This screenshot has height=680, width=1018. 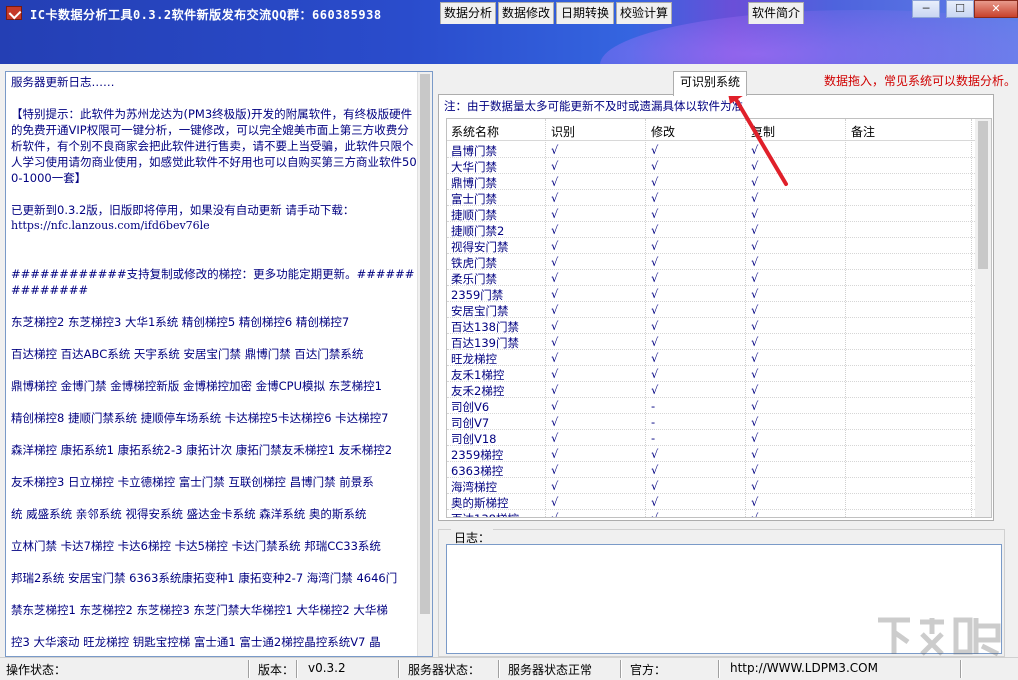 I want to click on table-row: 捷顺门禁 √ √ √, so click(x=712, y=214).